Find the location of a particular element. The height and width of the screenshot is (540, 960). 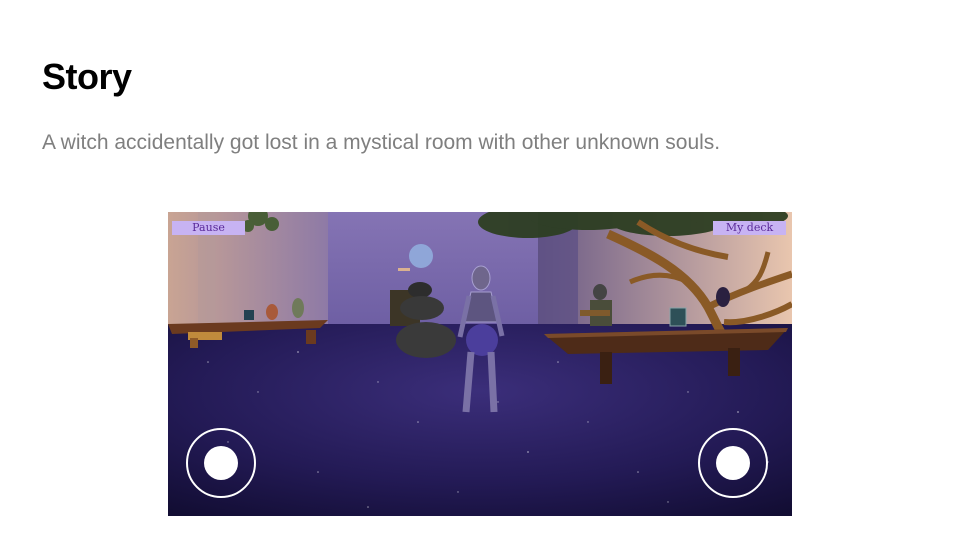

right-joystick is located at coordinates (733, 463).